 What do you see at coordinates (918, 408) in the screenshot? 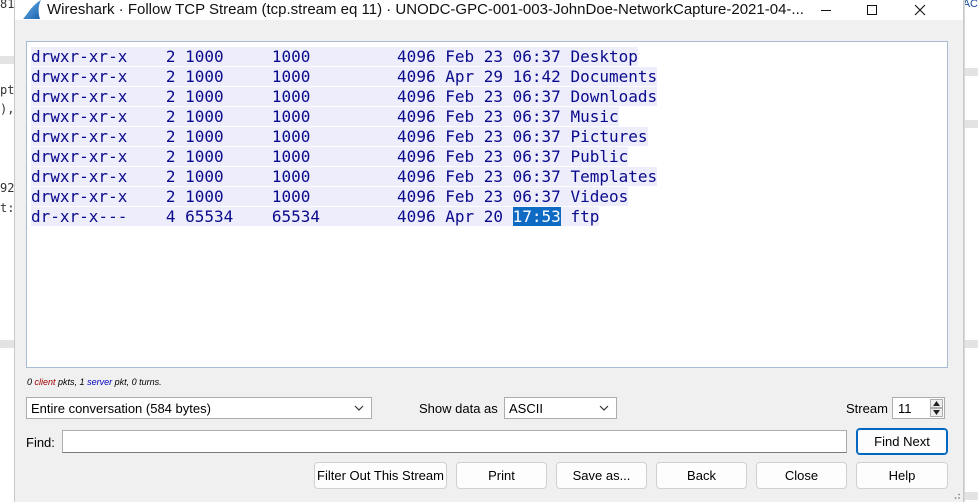
I see `stream-number-spinbox: 11` at bounding box center [918, 408].